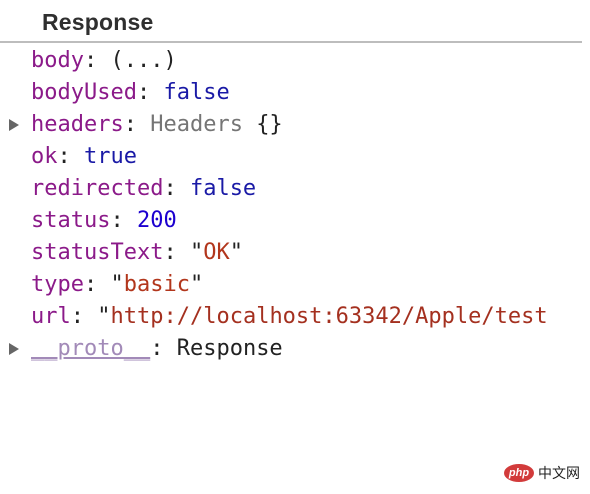  Describe the element at coordinates (51, 316) in the screenshot. I see `property-key: url` at that location.